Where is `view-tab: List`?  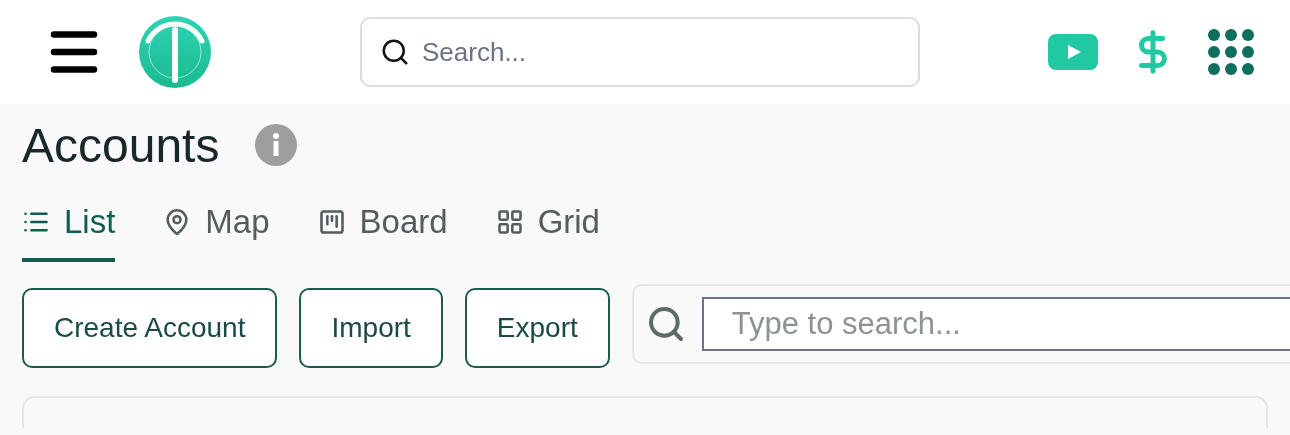
view-tab: List is located at coordinates (69, 230).